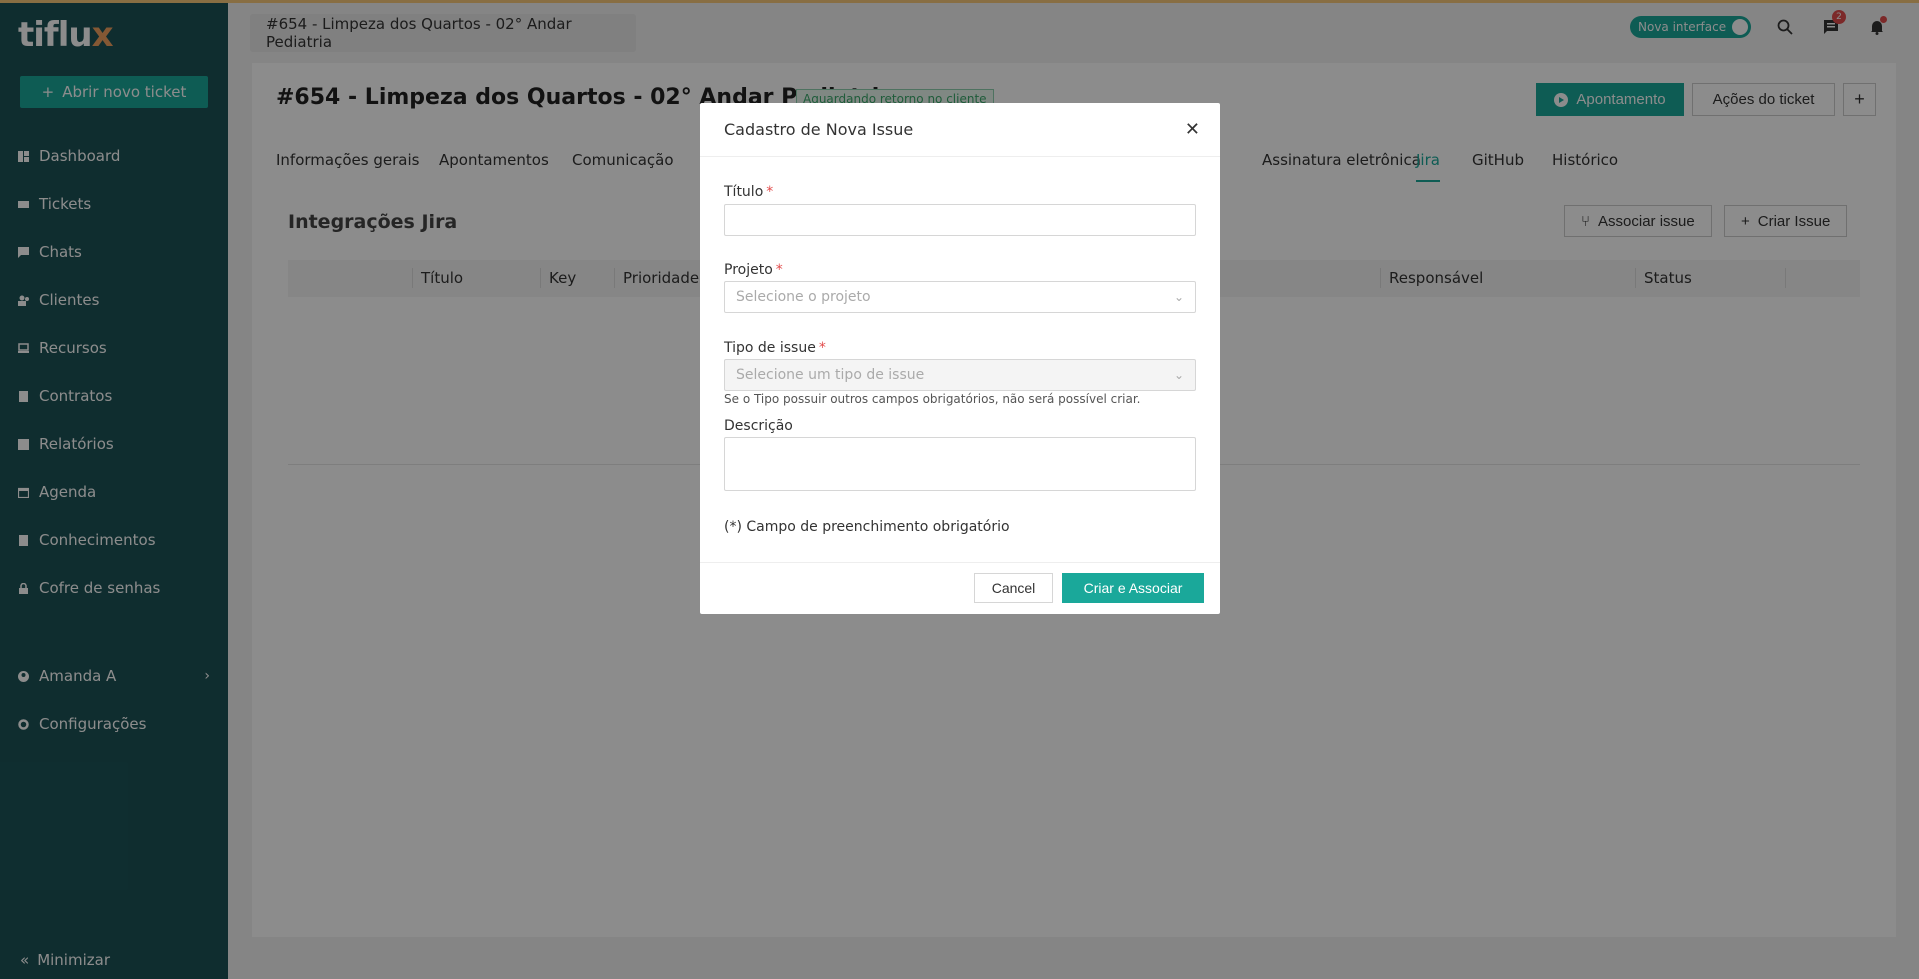  Describe the element at coordinates (960, 464) in the screenshot. I see `descricao-textarea` at that location.